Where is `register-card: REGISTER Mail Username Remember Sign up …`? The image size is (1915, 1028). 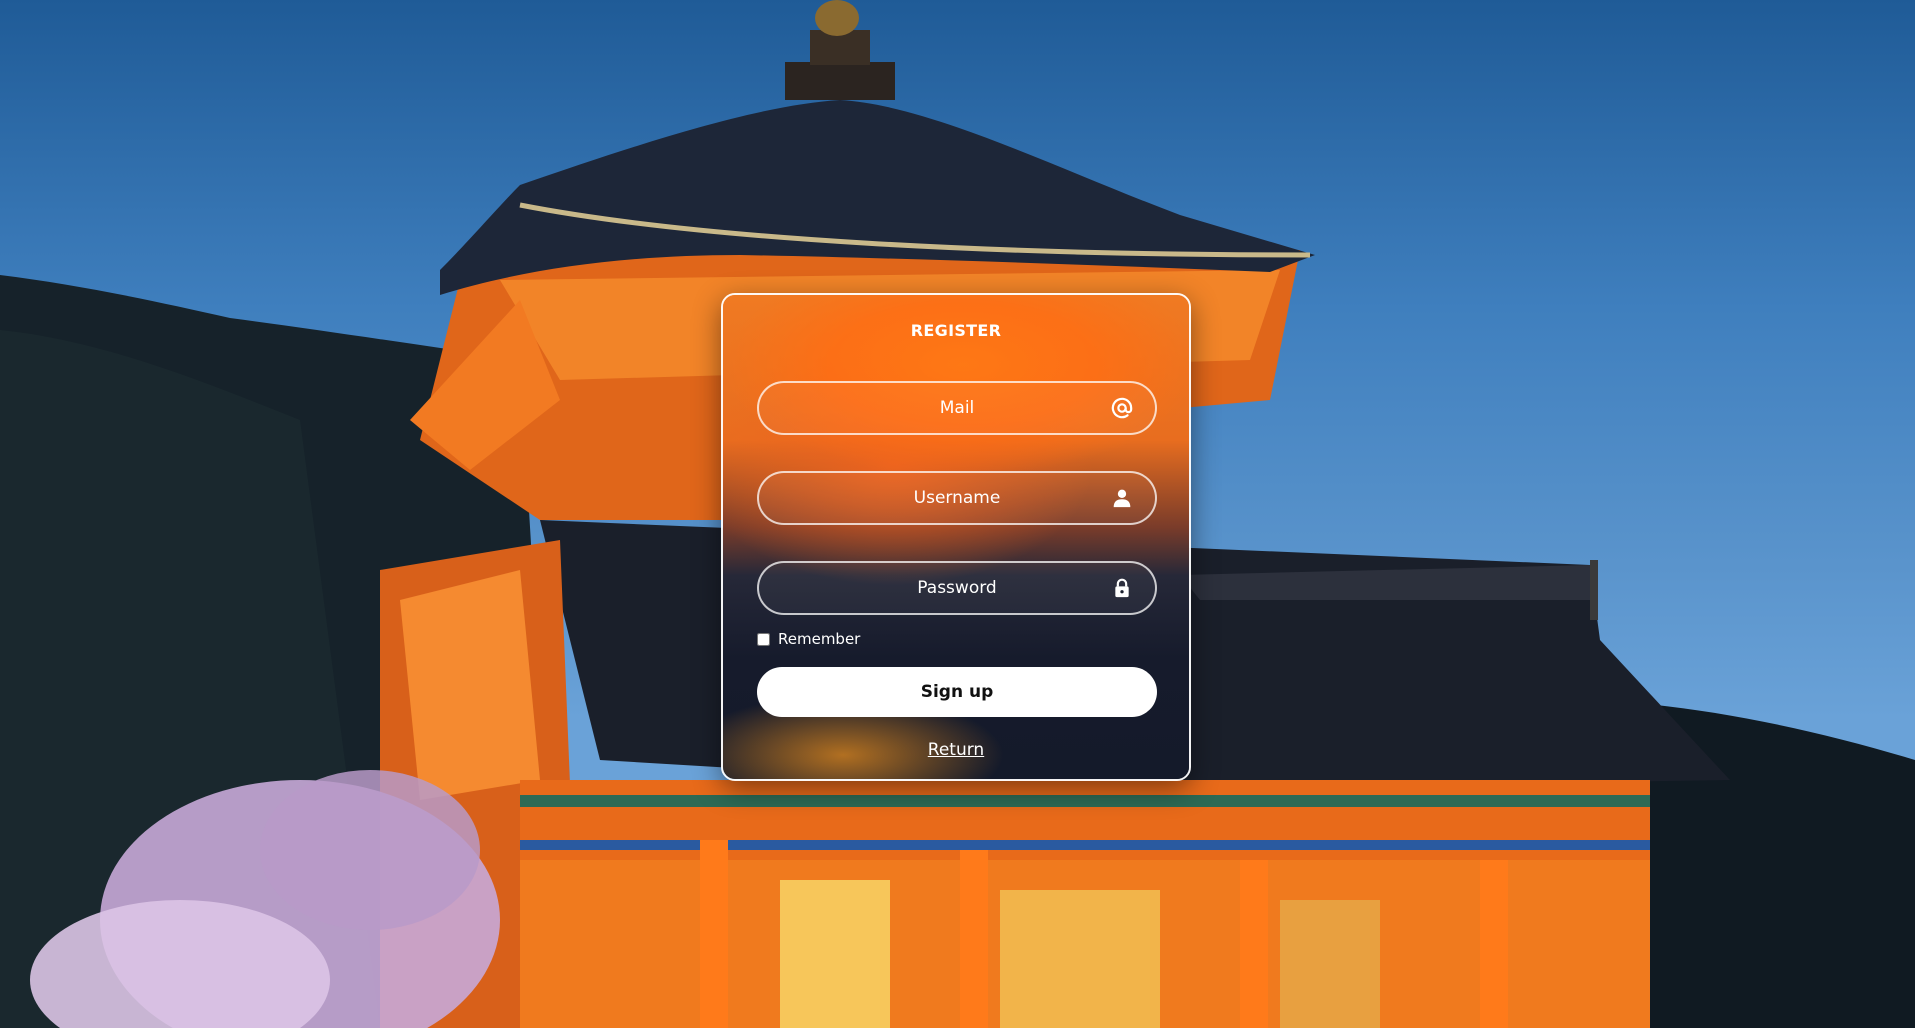 register-card: REGISTER Mail Username Remember Sign up … is located at coordinates (956, 537).